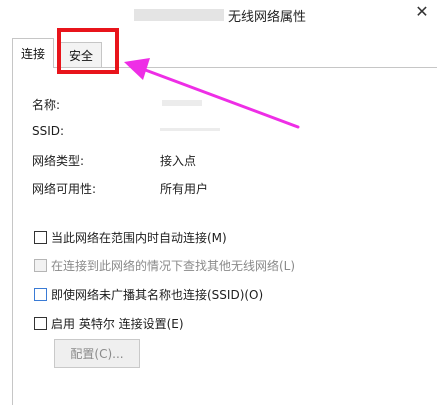 The image size is (437, 405). I want to click on intel-settings-label: 启用 英特尔 连接设置(E), so click(117, 324).